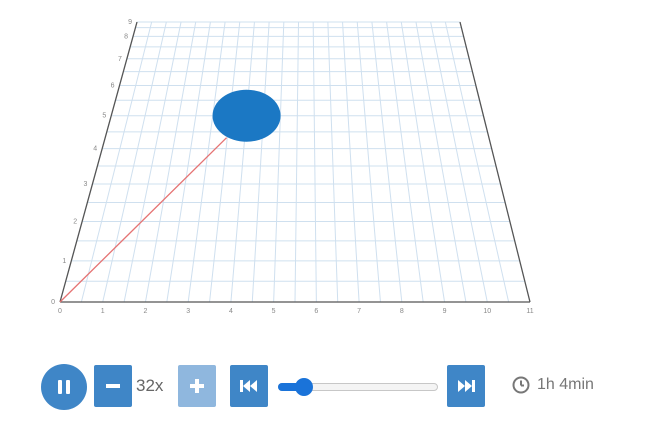 The image size is (659, 427). I want to click on y-tick-label: 7, so click(120, 59).